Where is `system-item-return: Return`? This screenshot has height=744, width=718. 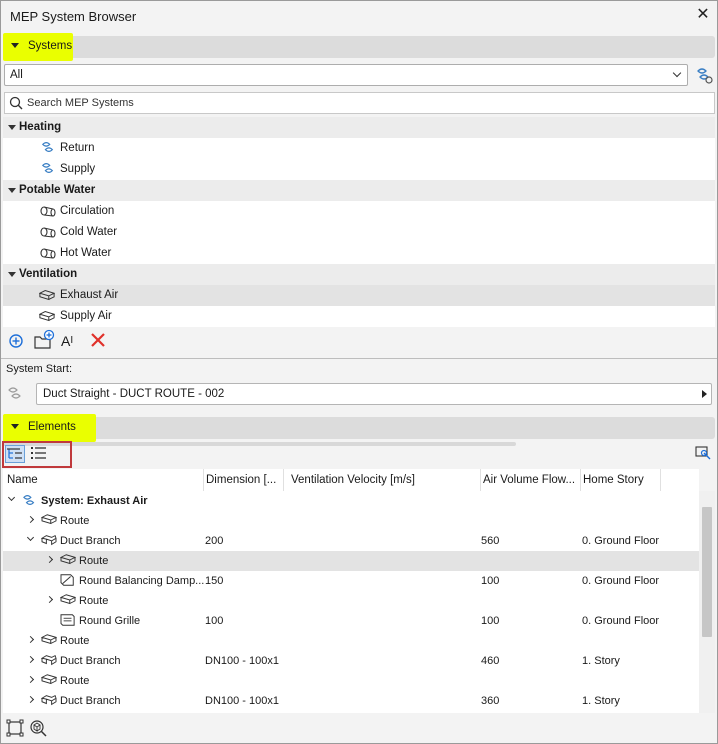
system-item-return: Return is located at coordinates (359, 148).